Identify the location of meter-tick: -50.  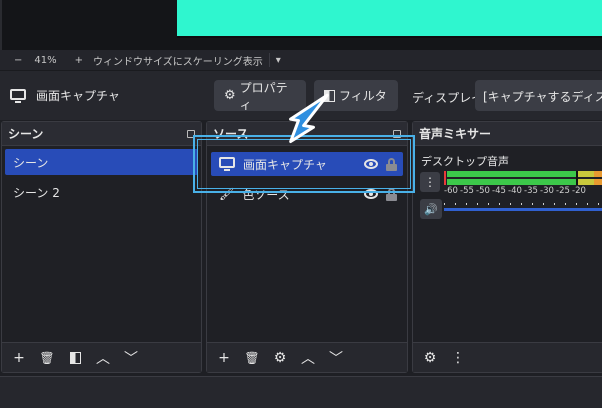
(483, 191).